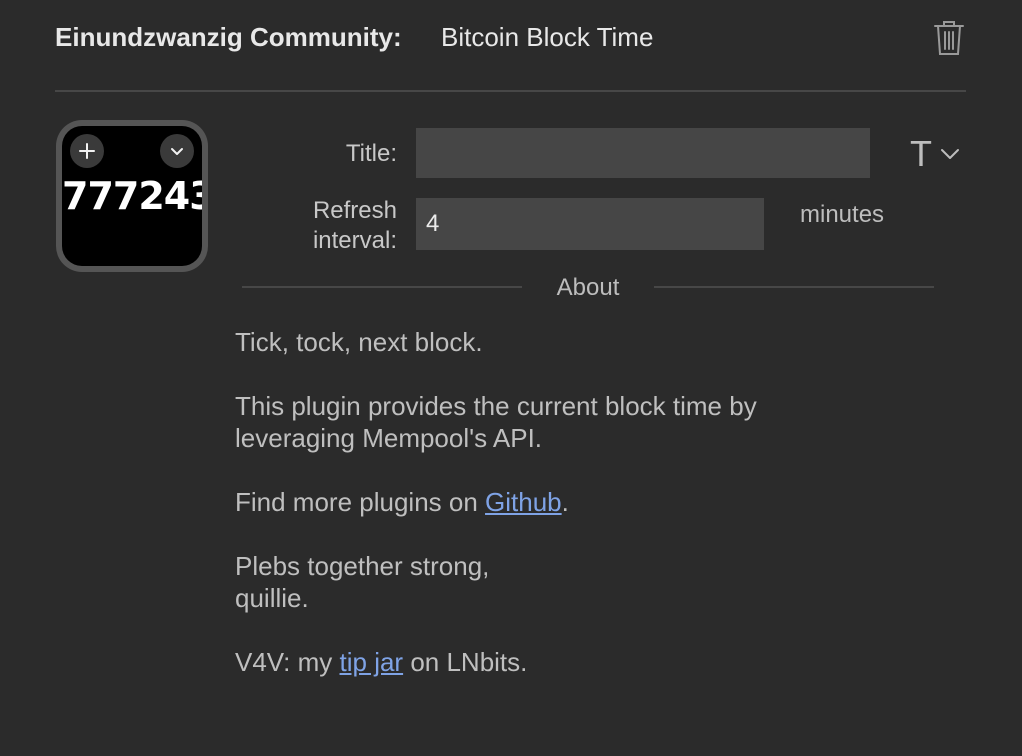 Image resolution: width=1022 pixels, height=756 pixels. I want to click on about-divider-right, so click(794, 287).